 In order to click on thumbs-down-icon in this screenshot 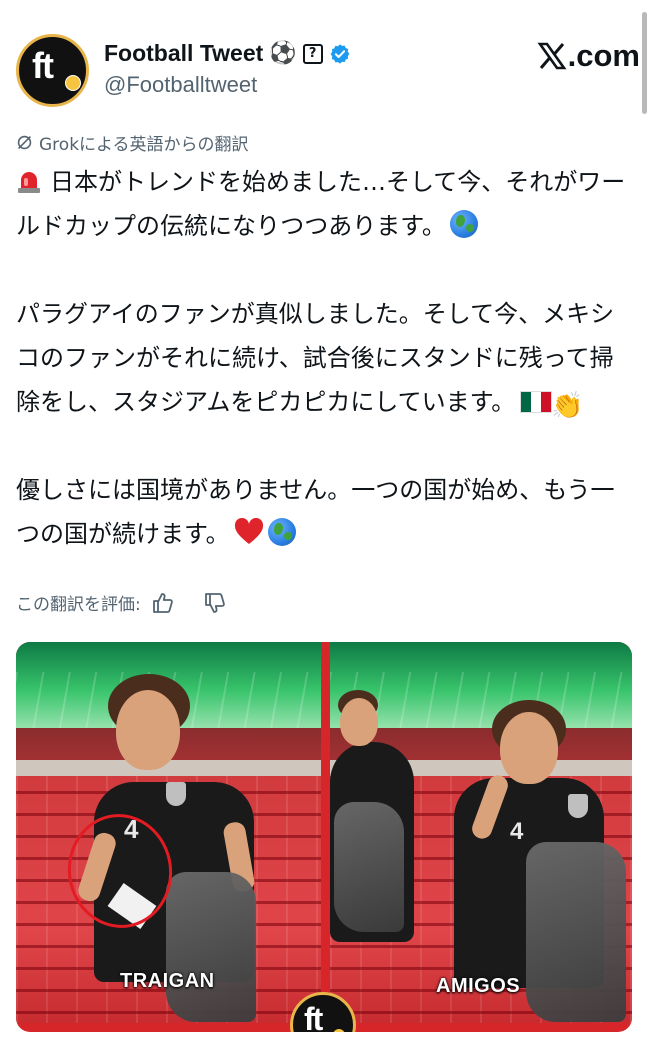, I will do `click(215, 603)`.